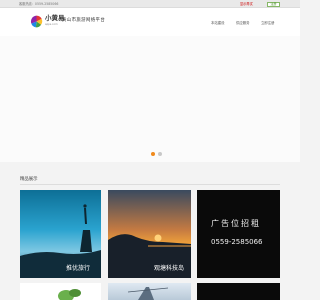 The height and width of the screenshot is (300, 320). I want to click on logo-subtitle: apps.com, so click(51, 24).